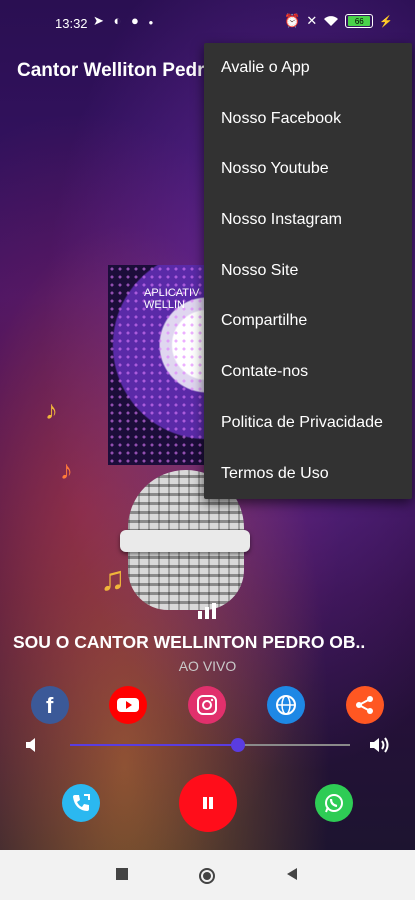 This screenshot has height=900, width=415. I want to click on whatsapp-icon, so click(334, 803).